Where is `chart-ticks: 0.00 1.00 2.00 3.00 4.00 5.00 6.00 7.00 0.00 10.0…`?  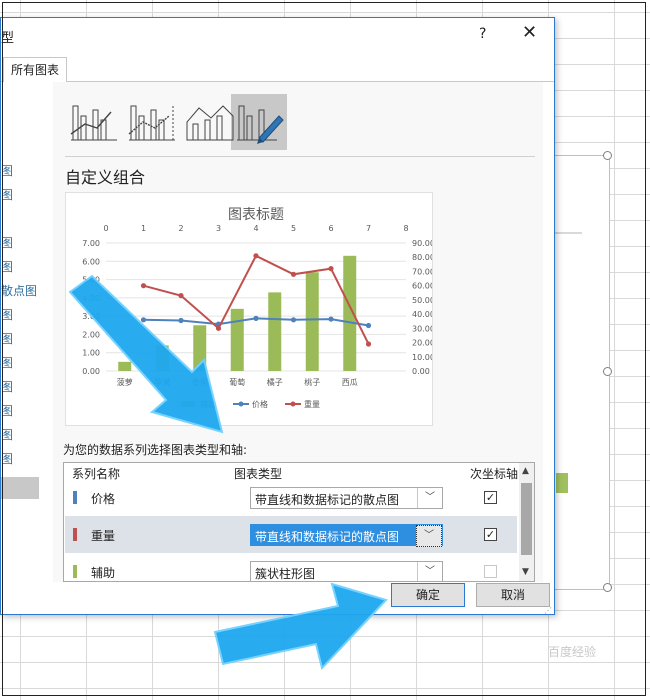
chart-ticks: 0.00 1.00 2.00 3.00 4.00 5.00 6.00 7.00 0.00 10.0… is located at coordinates (257, 305).